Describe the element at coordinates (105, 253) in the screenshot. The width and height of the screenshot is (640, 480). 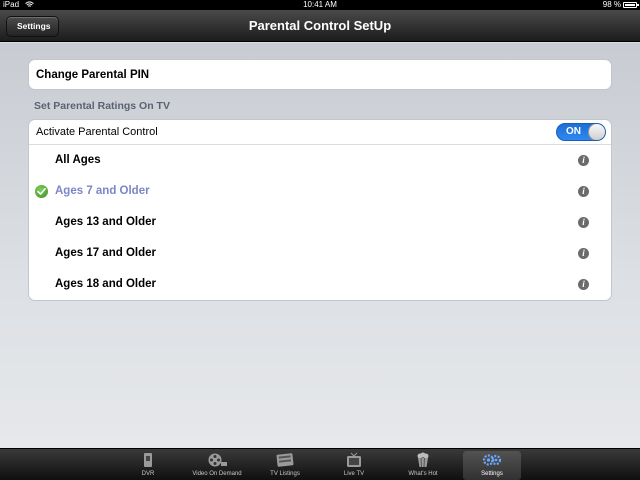
I see `rating-label: Ages 17 and Older` at that location.